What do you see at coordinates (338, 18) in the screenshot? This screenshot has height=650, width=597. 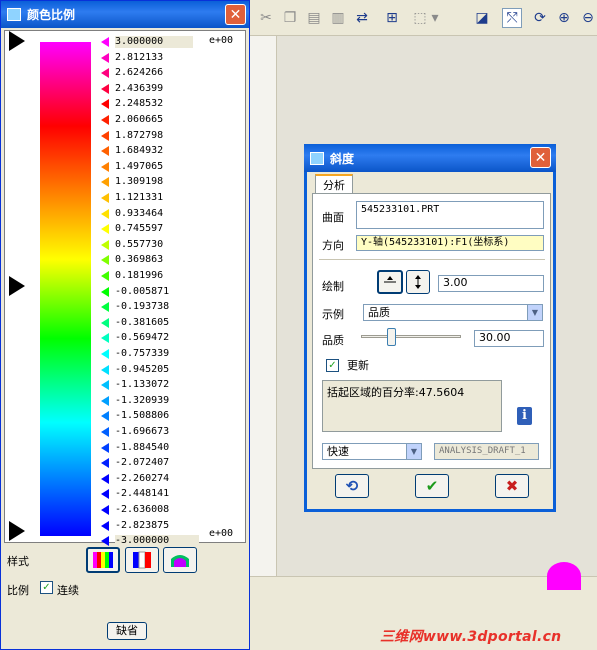 I see `paste-special-icon: ▥` at bounding box center [338, 18].